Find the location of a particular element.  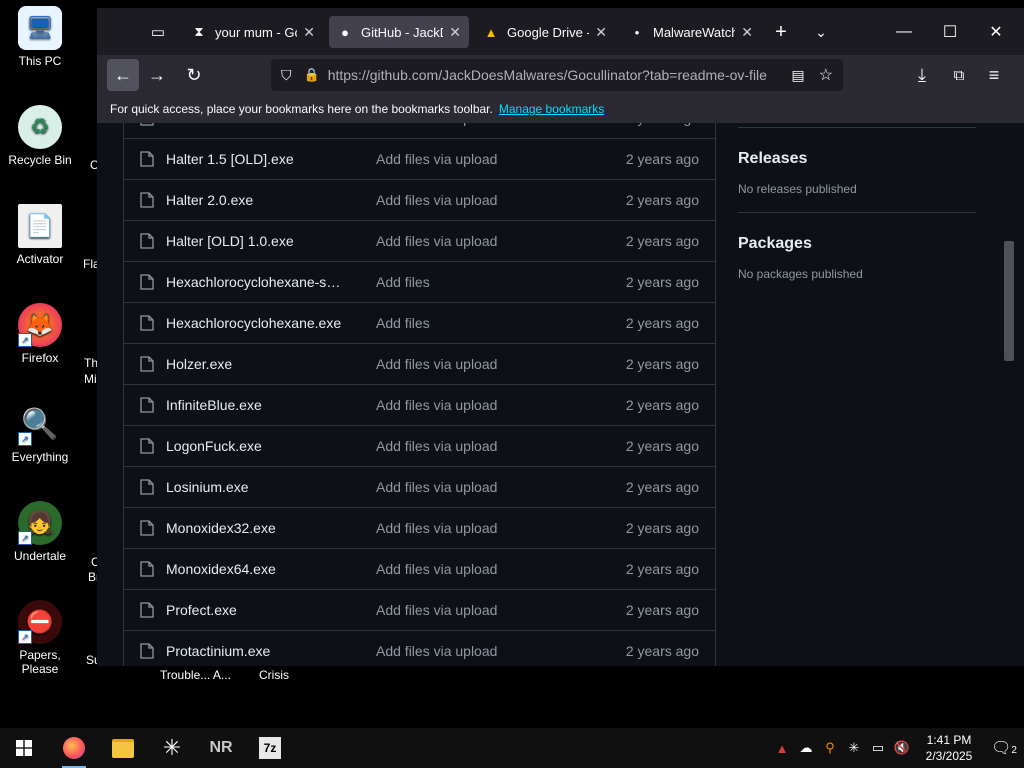

file-name-link: Profect.exe is located at coordinates (256, 610).